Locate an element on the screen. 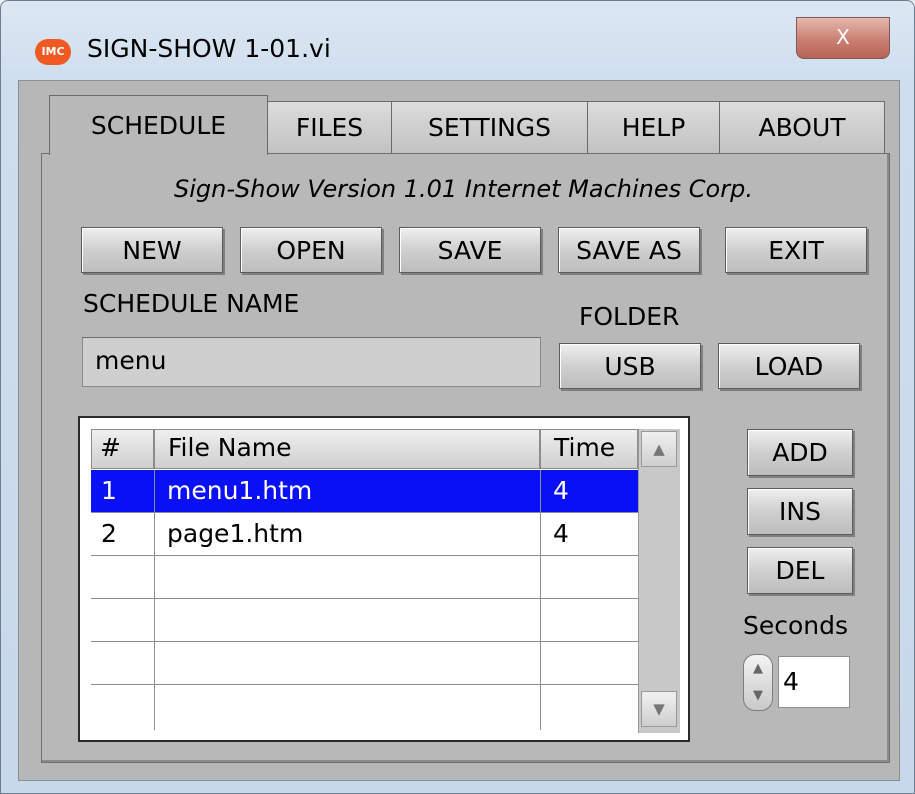 The height and width of the screenshot is (794, 915). spin-down-icon: ▼ is located at coordinates (758, 695).